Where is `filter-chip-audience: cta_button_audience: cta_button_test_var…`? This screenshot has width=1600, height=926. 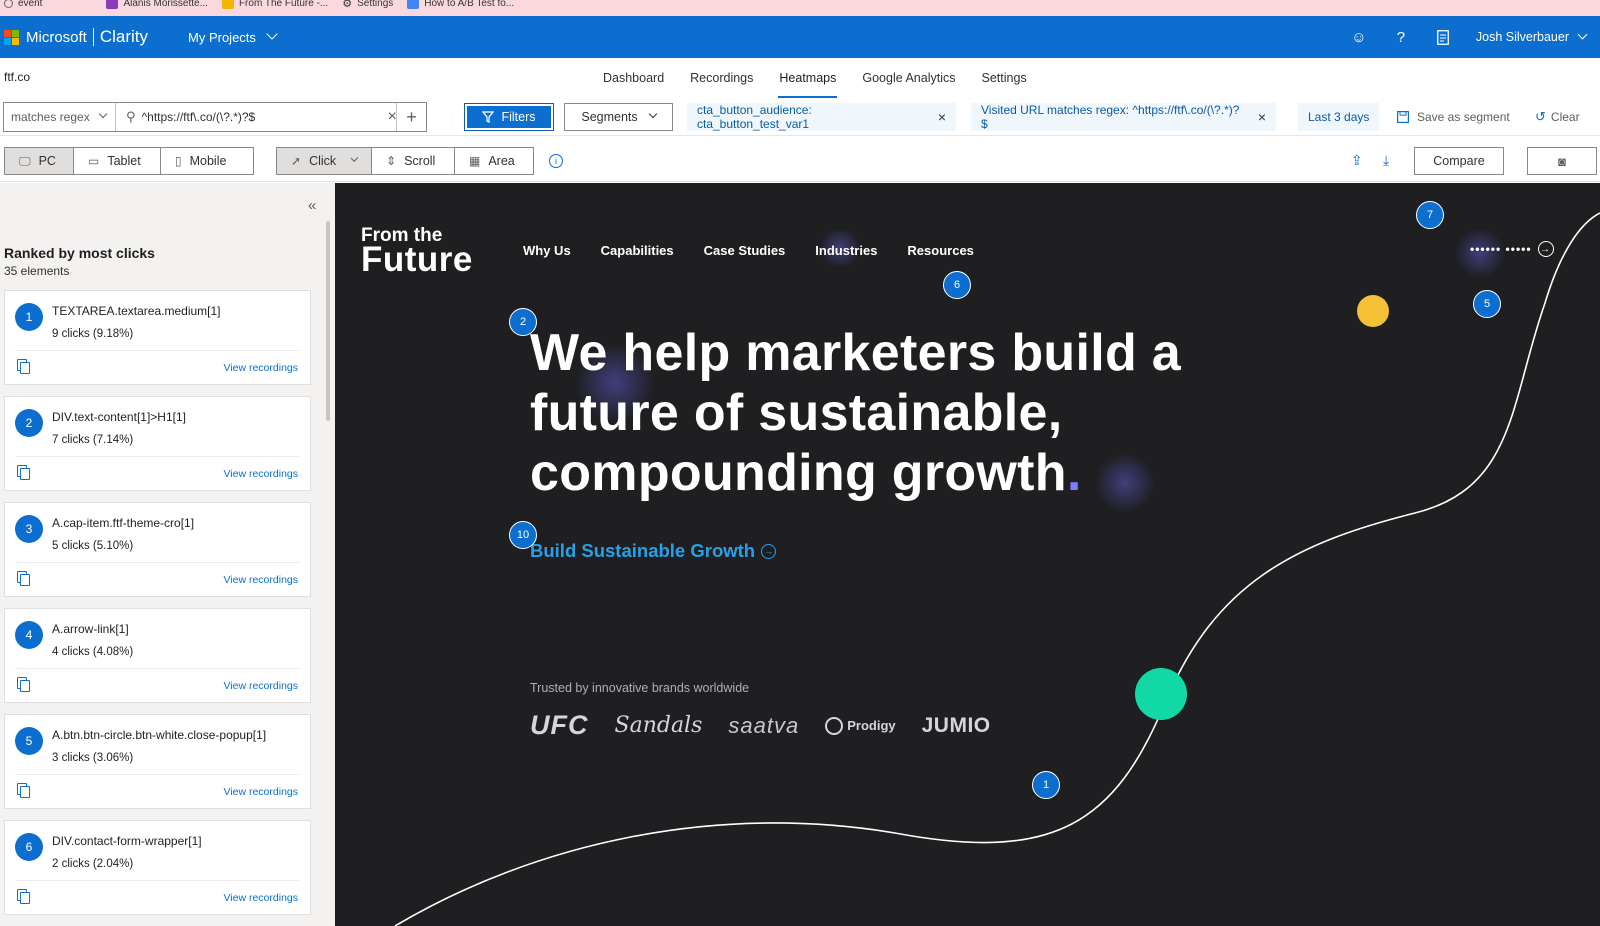
filter-chip-audience: cta_button_audience: cta_button_test_var… is located at coordinates (821, 117).